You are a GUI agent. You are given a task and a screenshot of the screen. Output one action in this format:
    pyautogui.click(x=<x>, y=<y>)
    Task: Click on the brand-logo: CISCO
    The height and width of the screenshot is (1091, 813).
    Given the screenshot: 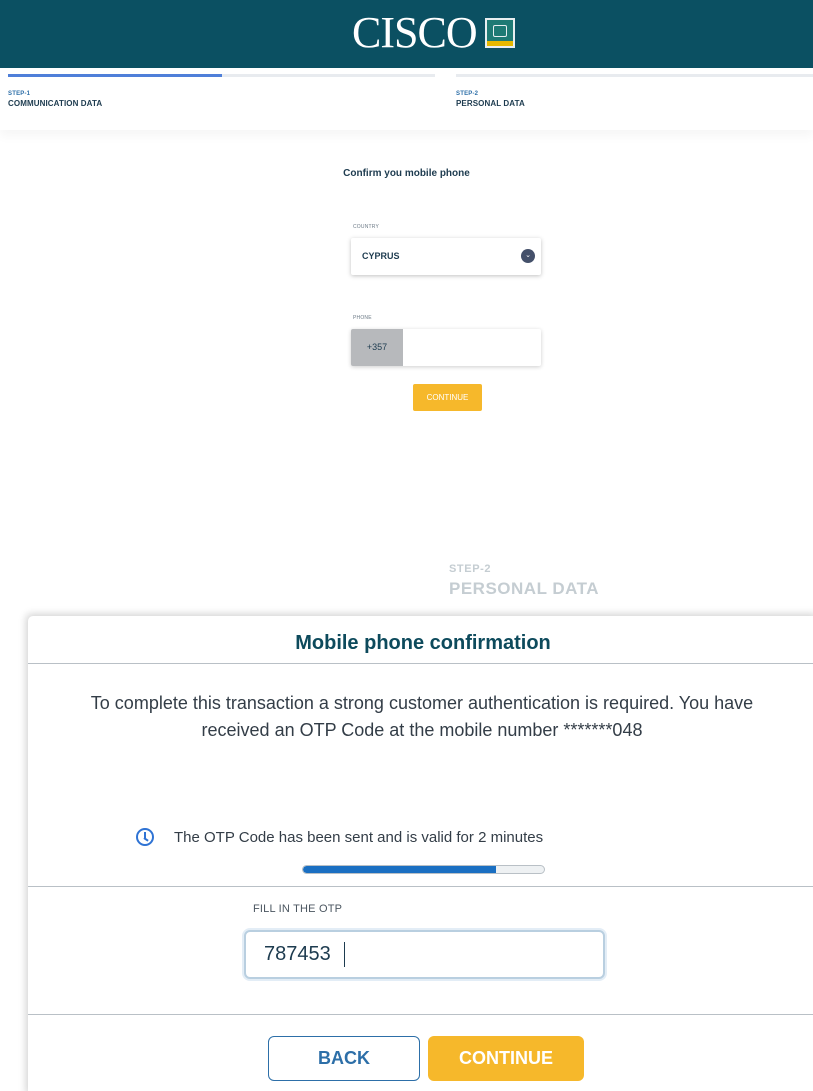 What is the action you would take?
    pyautogui.click(x=433, y=33)
    